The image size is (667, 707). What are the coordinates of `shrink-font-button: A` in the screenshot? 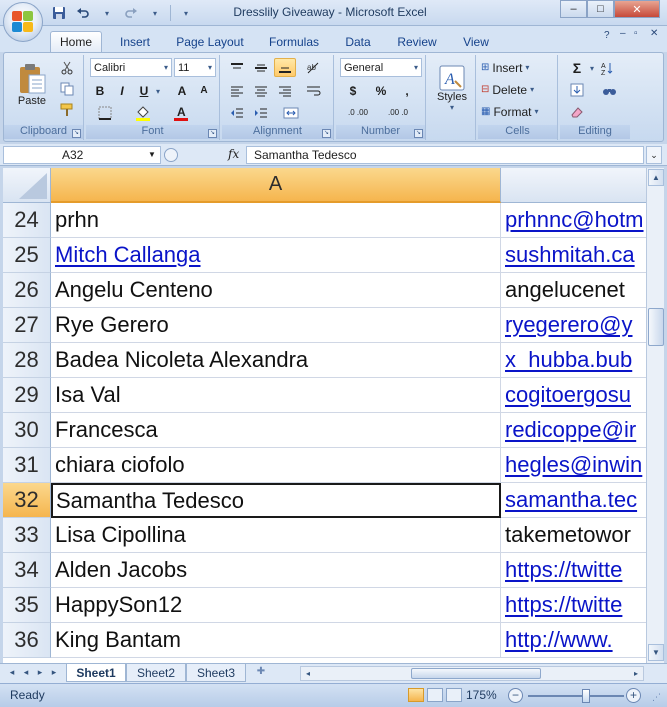 It's located at (204, 90).